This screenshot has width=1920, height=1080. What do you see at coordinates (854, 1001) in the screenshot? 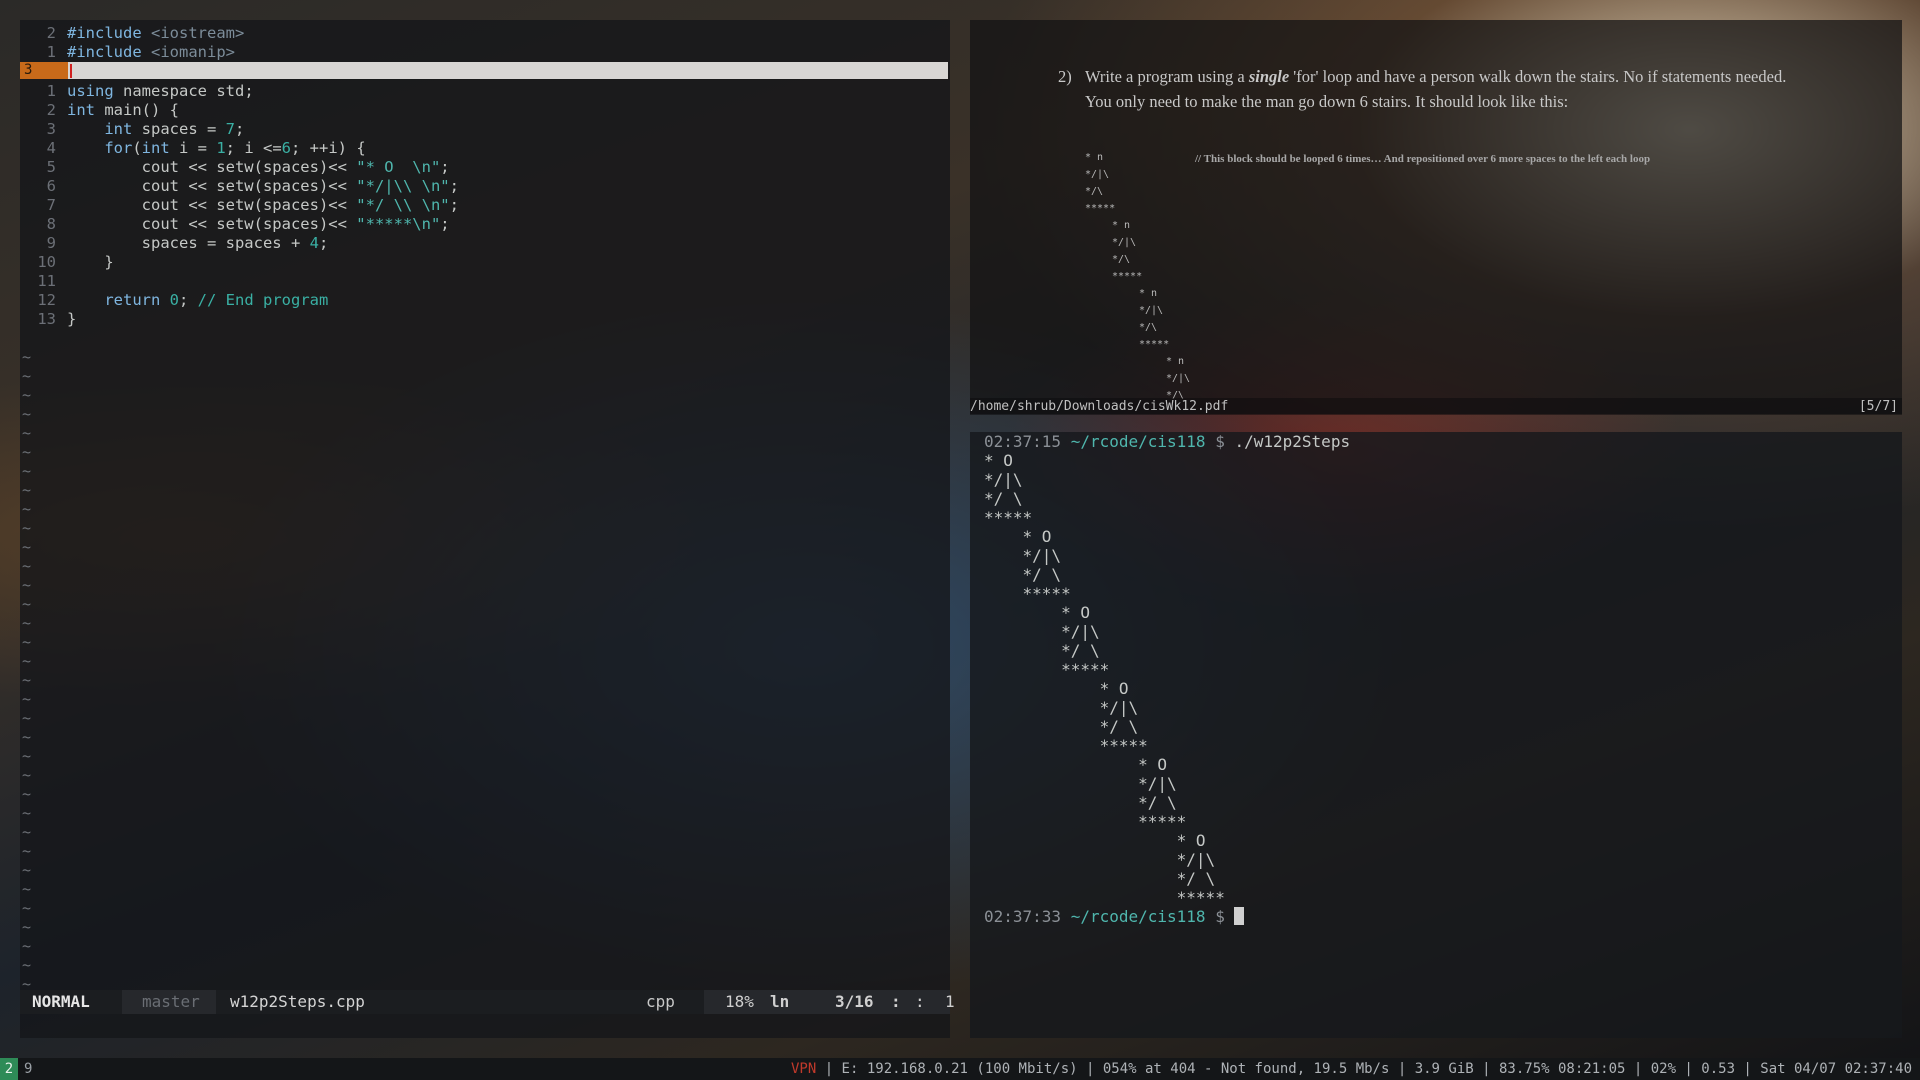
I see `cursor-position: 3/16` at bounding box center [854, 1001].